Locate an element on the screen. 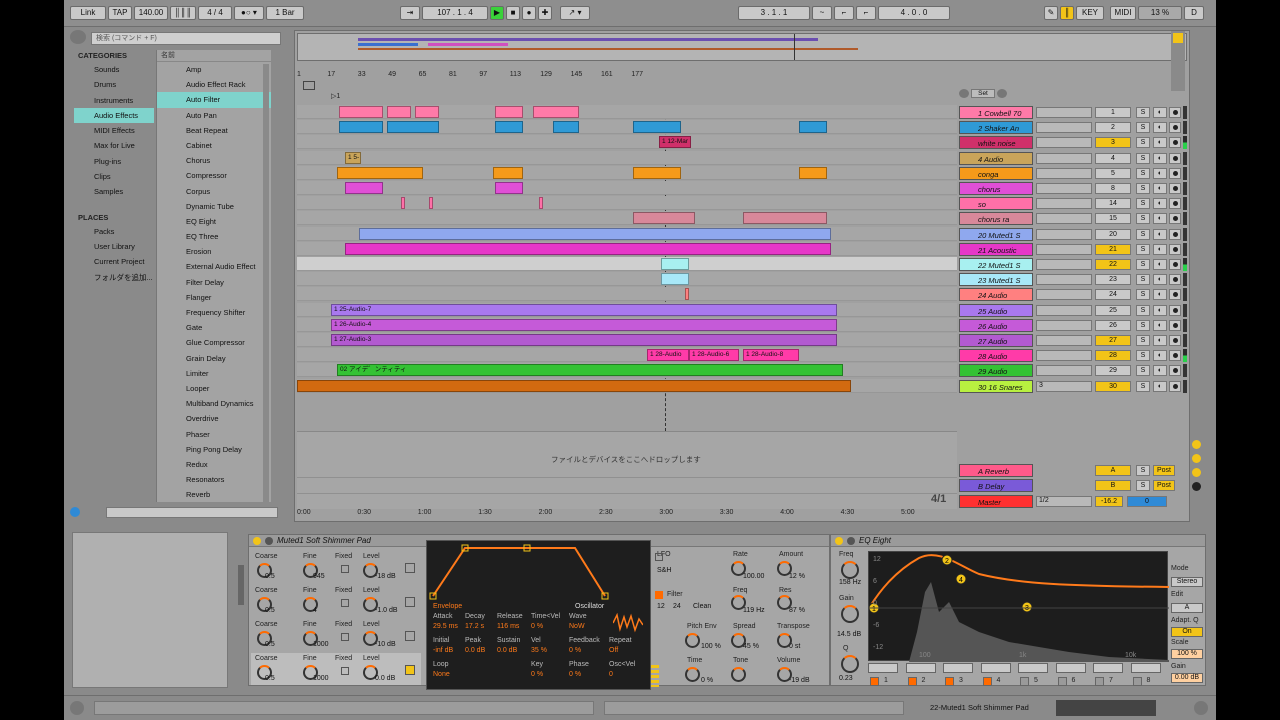  clip: 1 12-Mar is located at coordinates (675, 142).